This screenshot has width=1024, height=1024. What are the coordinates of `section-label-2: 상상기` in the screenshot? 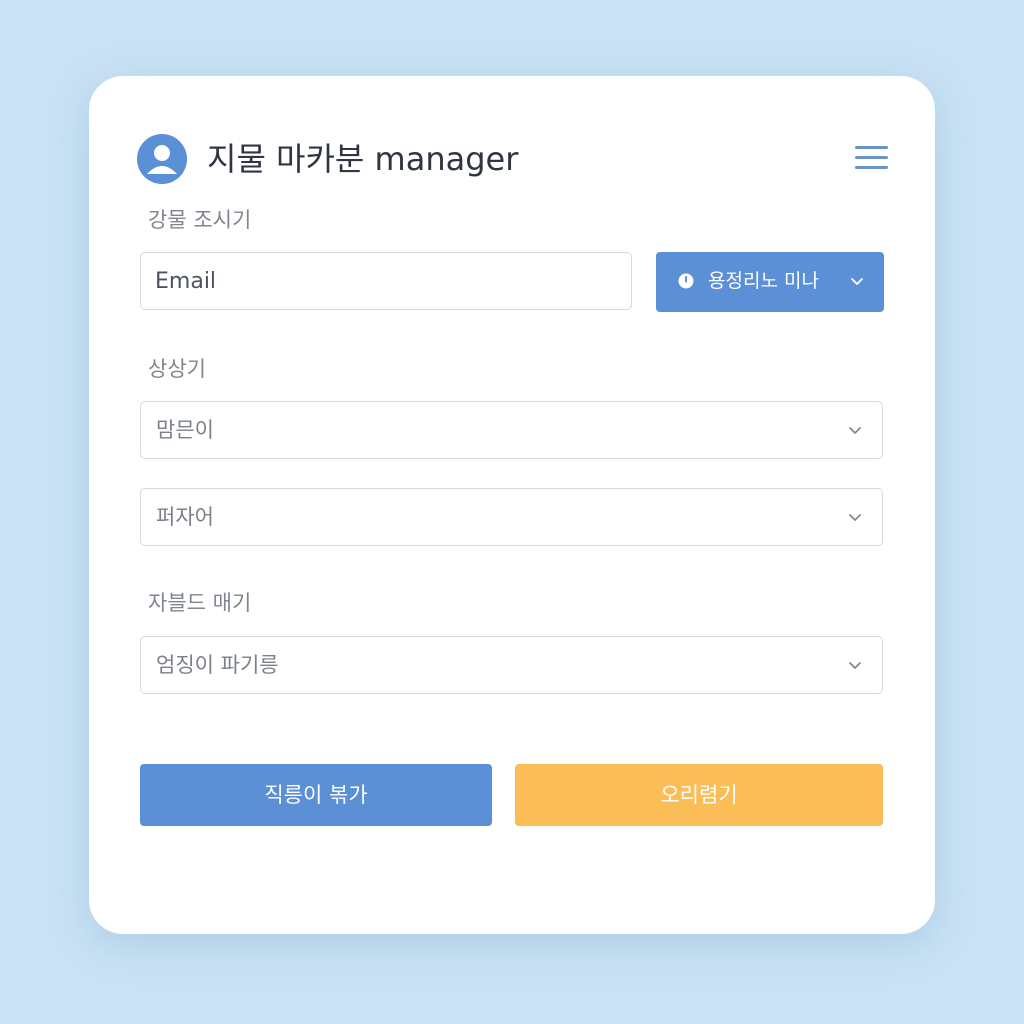 It's located at (177, 369).